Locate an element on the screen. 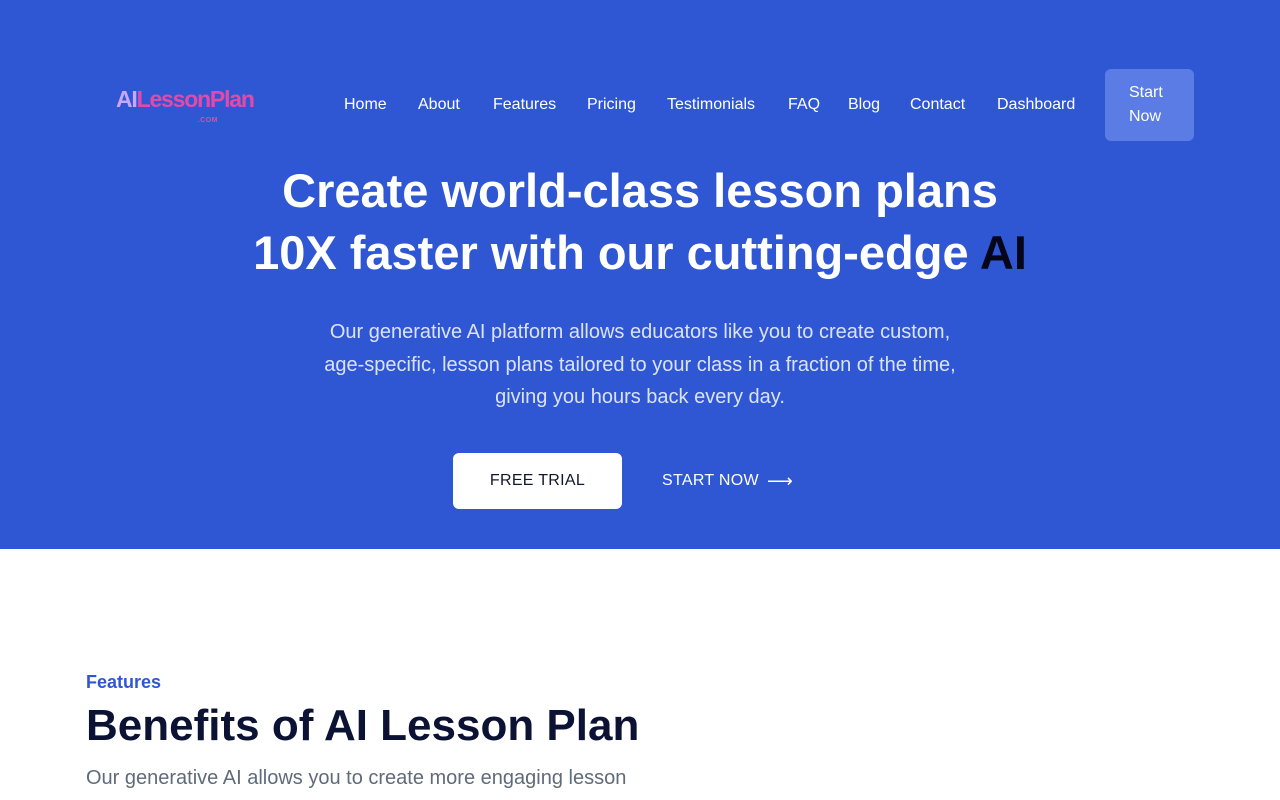  logo-domain-suffix: .COM is located at coordinates (207, 120).